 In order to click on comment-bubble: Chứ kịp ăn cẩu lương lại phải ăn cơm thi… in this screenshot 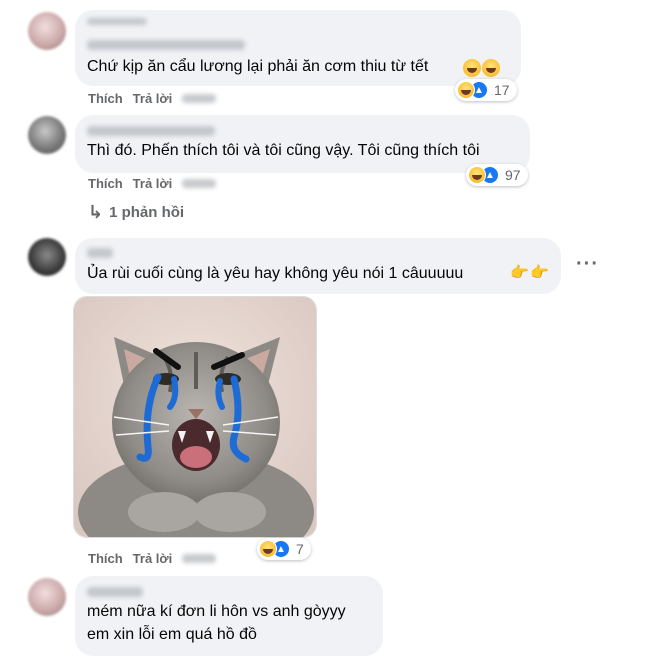, I will do `click(298, 48)`.